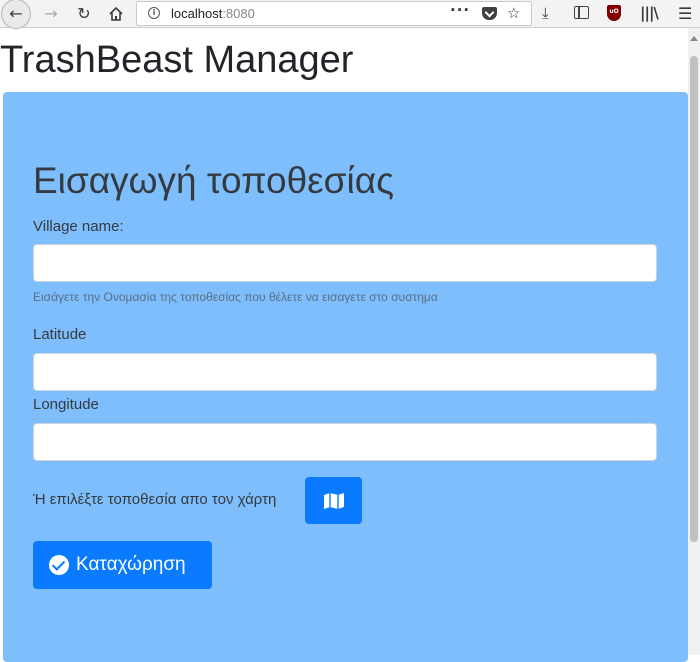  What do you see at coordinates (78, 226) in the screenshot?
I see `village-name-label: Village name:` at bounding box center [78, 226].